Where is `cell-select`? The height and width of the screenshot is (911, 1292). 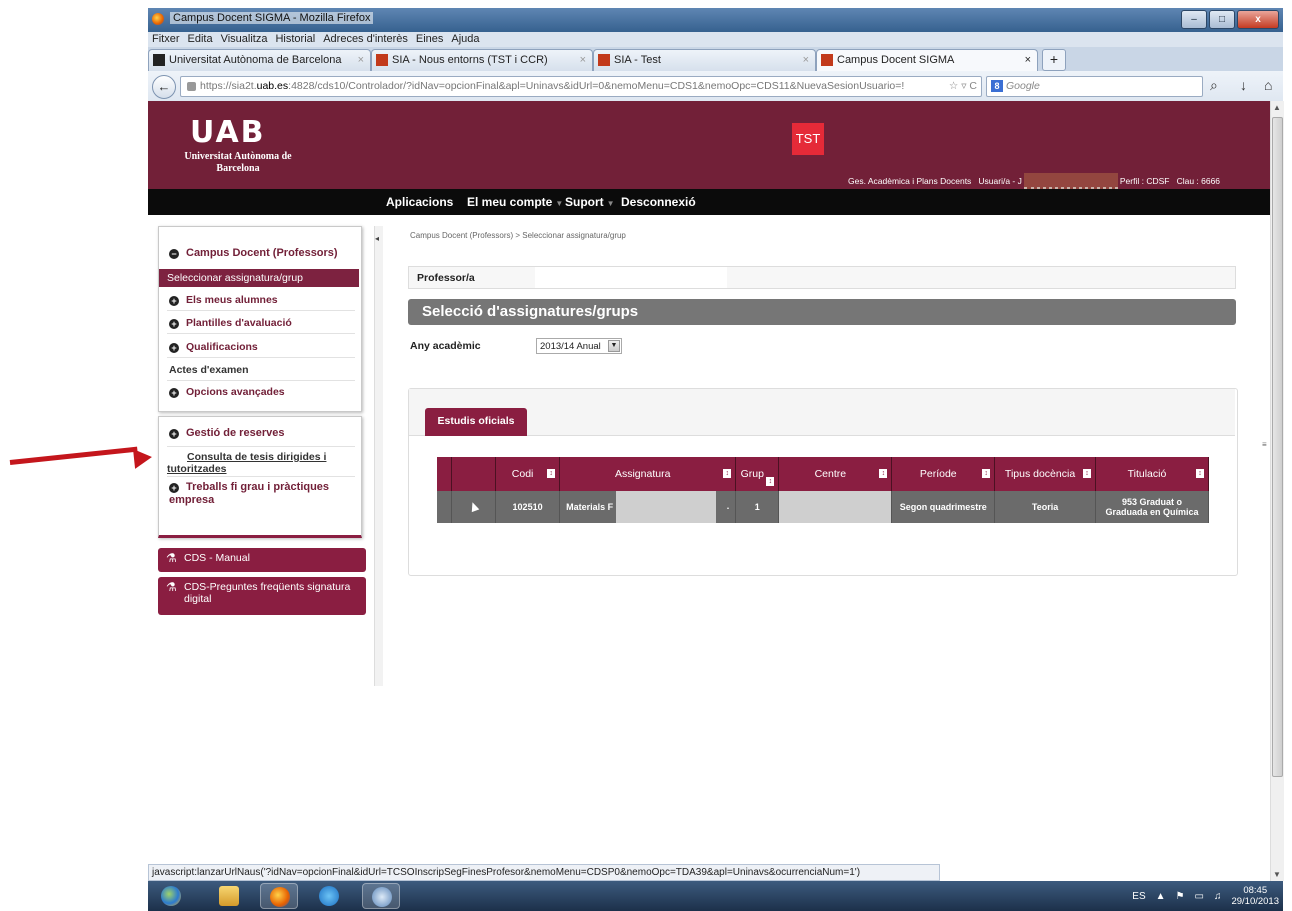 cell-select is located at coordinates (474, 507).